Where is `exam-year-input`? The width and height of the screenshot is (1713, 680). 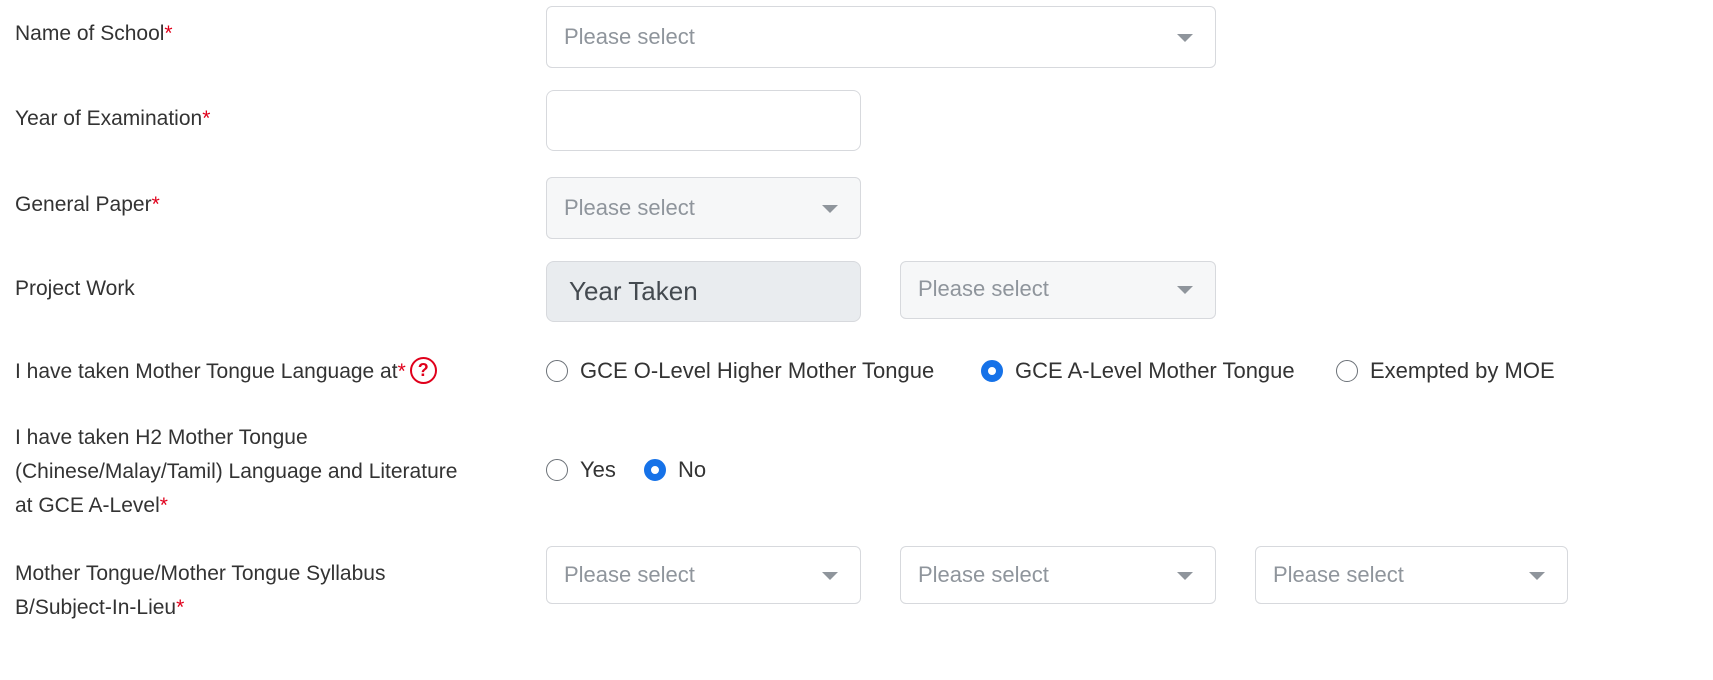 exam-year-input is located at coordinates (703, 120).